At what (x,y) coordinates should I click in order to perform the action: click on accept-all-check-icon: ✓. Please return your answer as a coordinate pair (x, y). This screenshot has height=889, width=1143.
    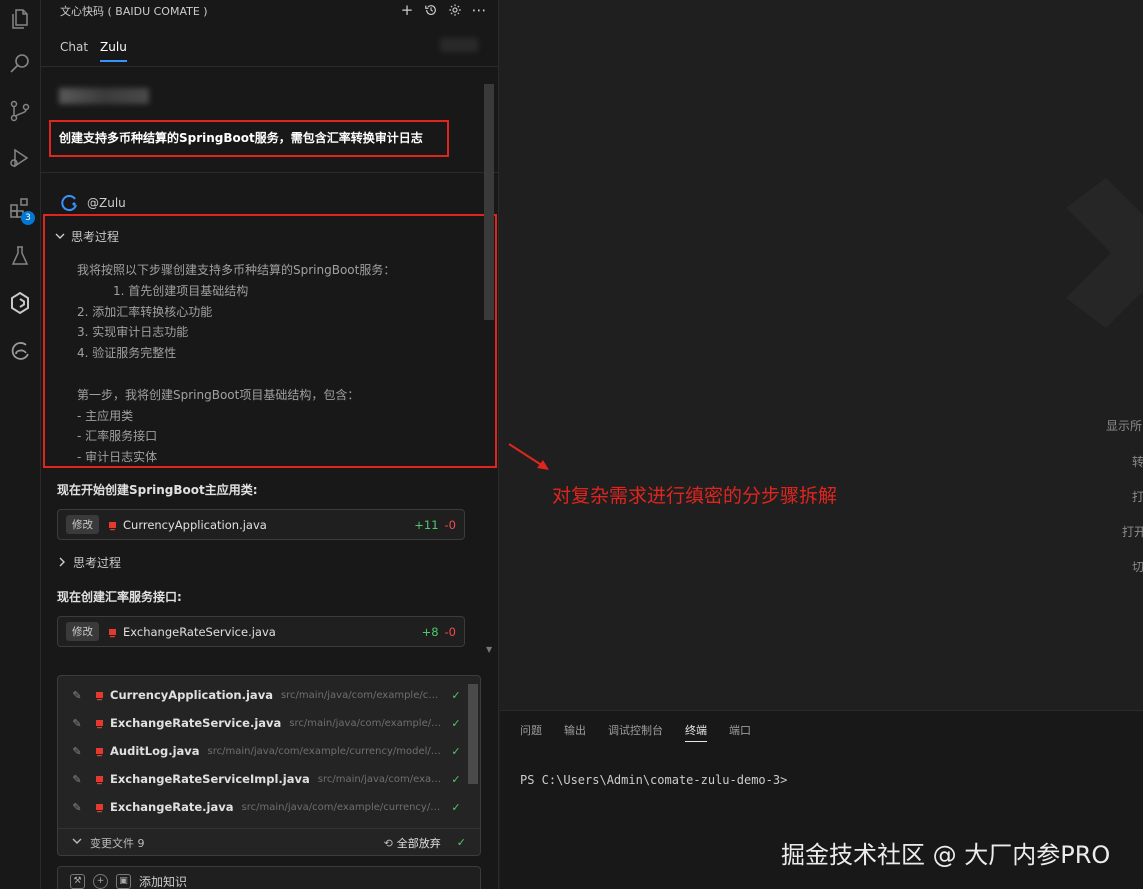
    Looking at the image, I should click on (461, 842).